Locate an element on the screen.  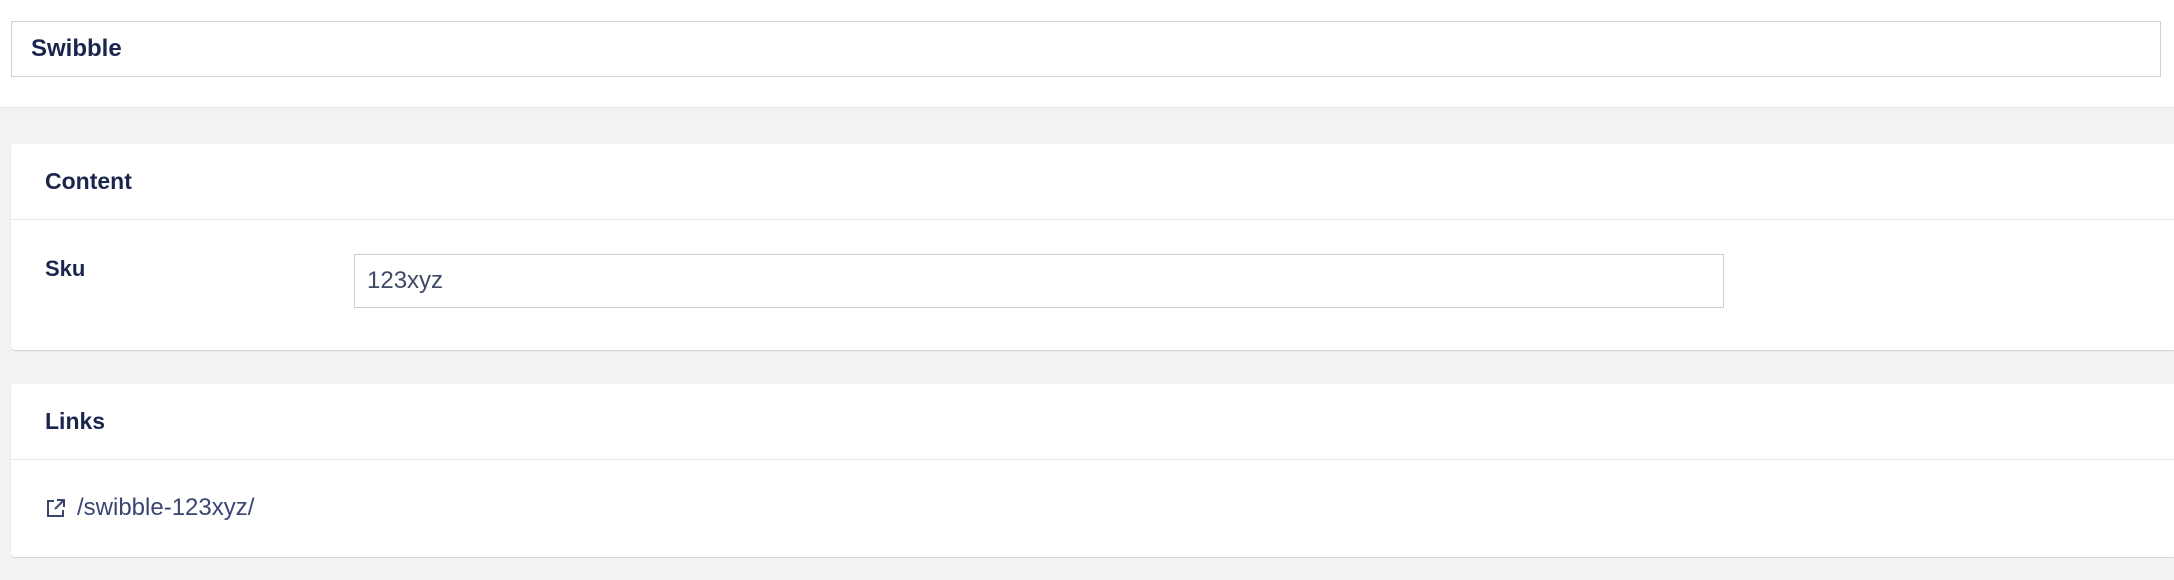
sku-label: Sku is located at coordinates (65, 268).